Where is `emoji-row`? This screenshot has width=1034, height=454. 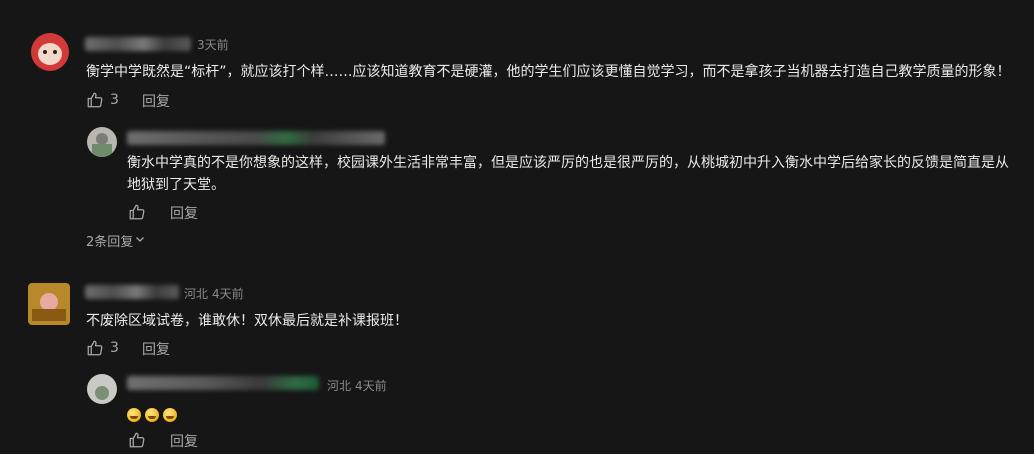
emoji-row is located at coordinates (154, 413).